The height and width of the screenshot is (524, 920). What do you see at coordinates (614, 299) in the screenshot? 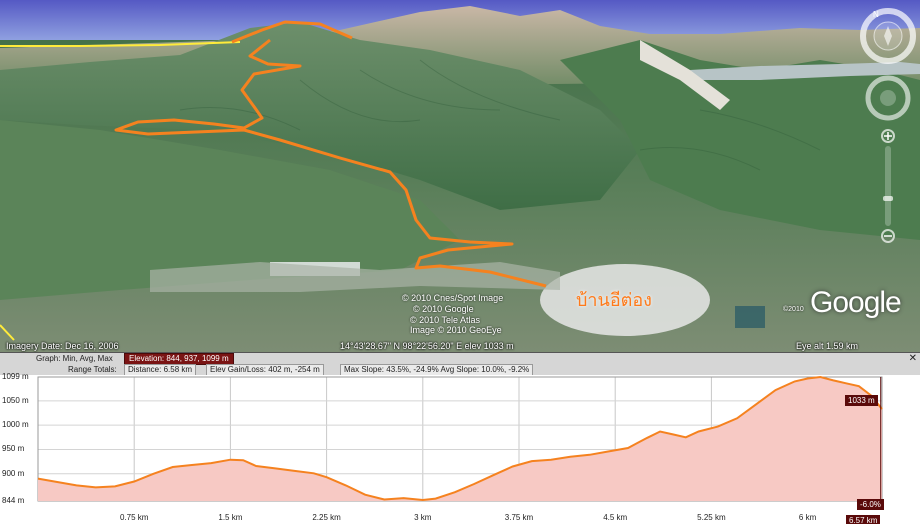
I see `place-label: บ้านอีต่อง` at bounding box center [614, 299].